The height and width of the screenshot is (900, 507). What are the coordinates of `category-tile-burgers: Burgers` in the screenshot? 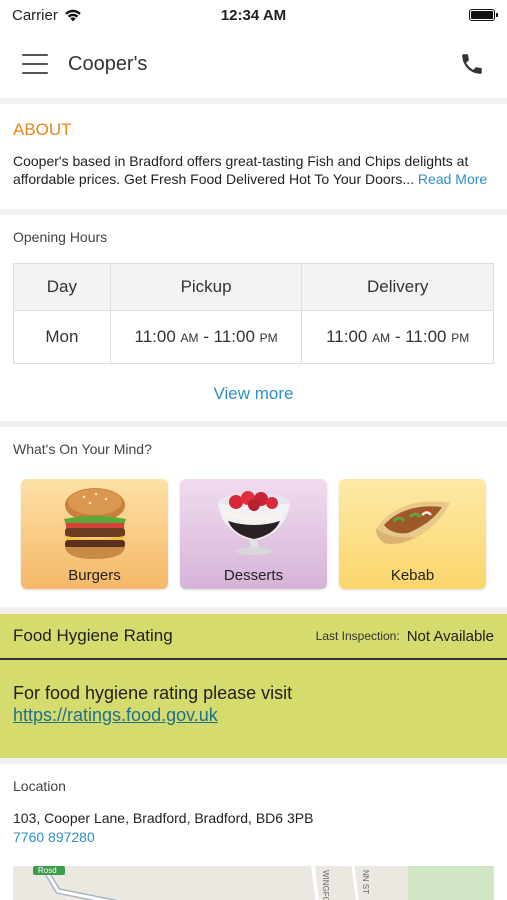 It's located at (94, 534).